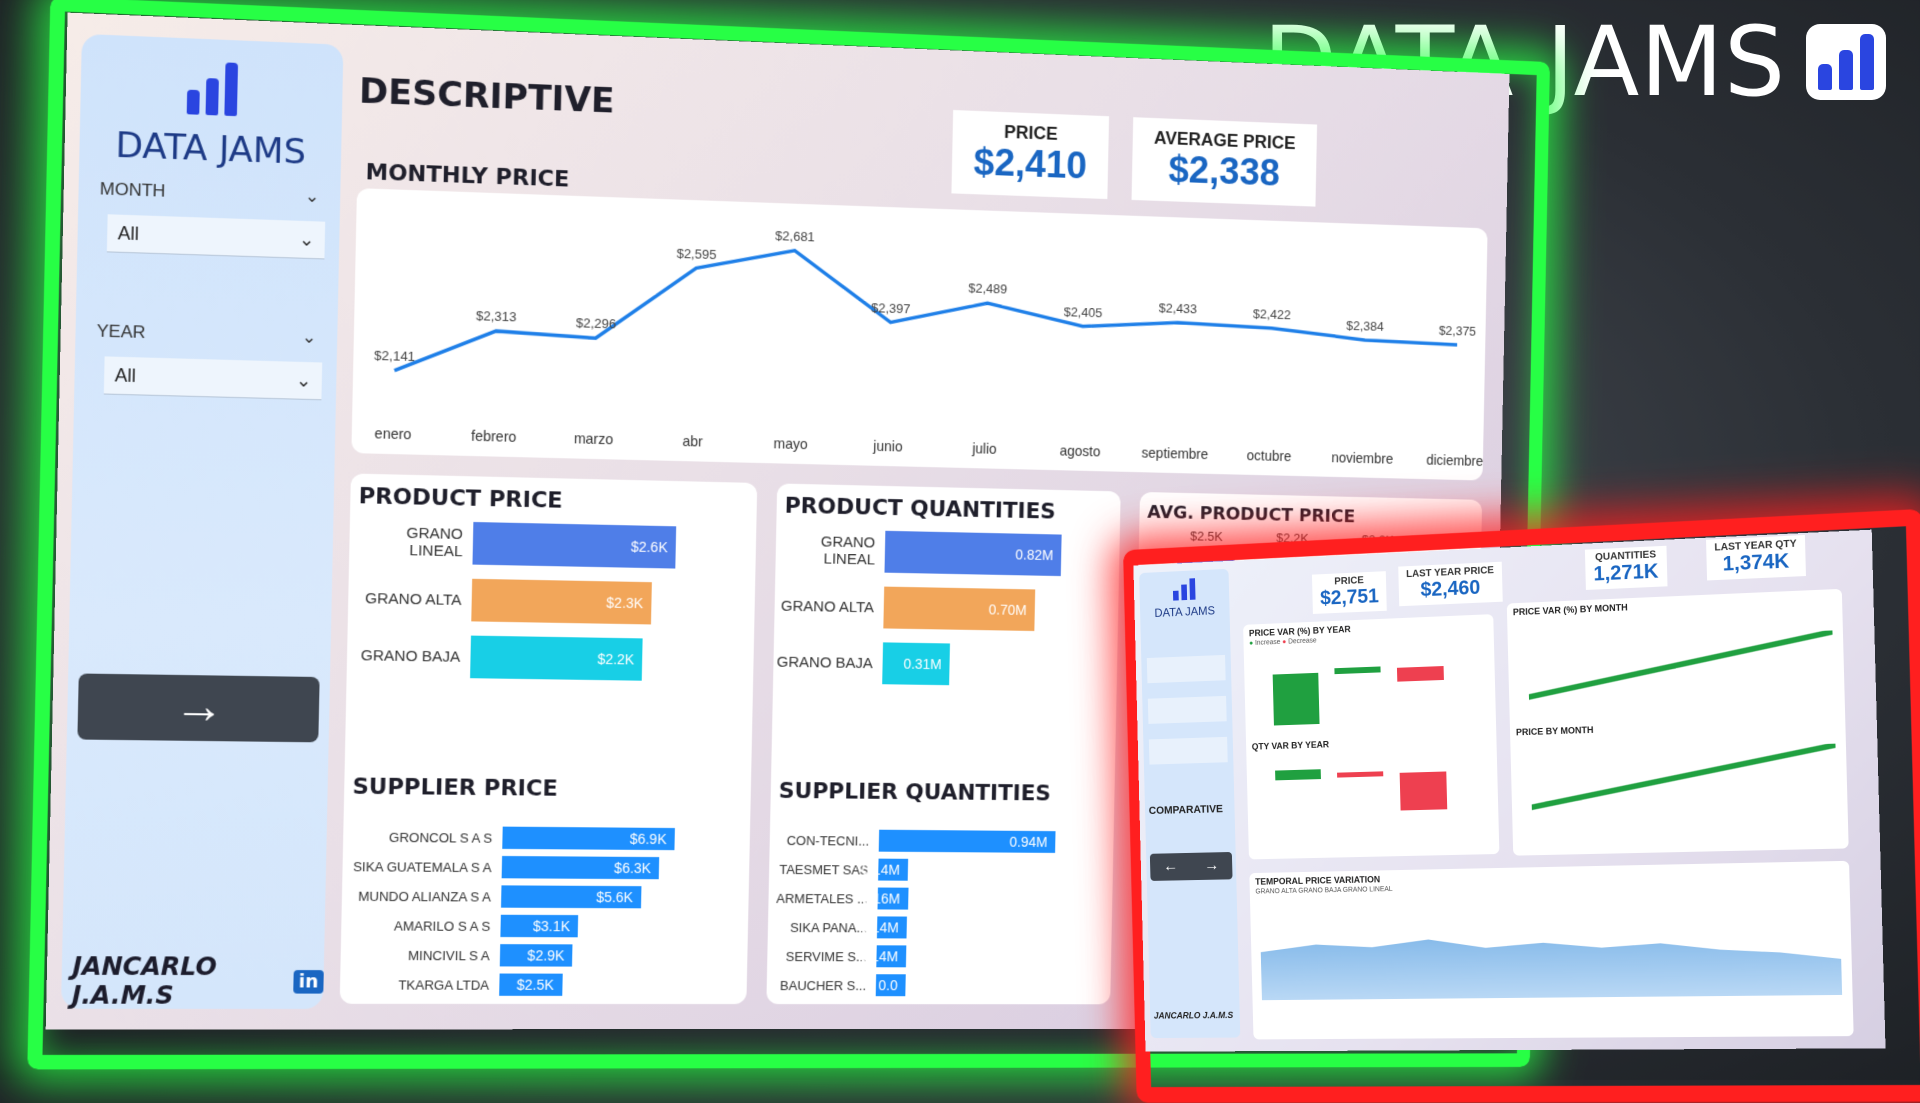 The width and height of the screenshot is (1920, 1103). Describe the element at coordinates (890, 308) in the screenshot. I see `data-label: $2,397` at that location.